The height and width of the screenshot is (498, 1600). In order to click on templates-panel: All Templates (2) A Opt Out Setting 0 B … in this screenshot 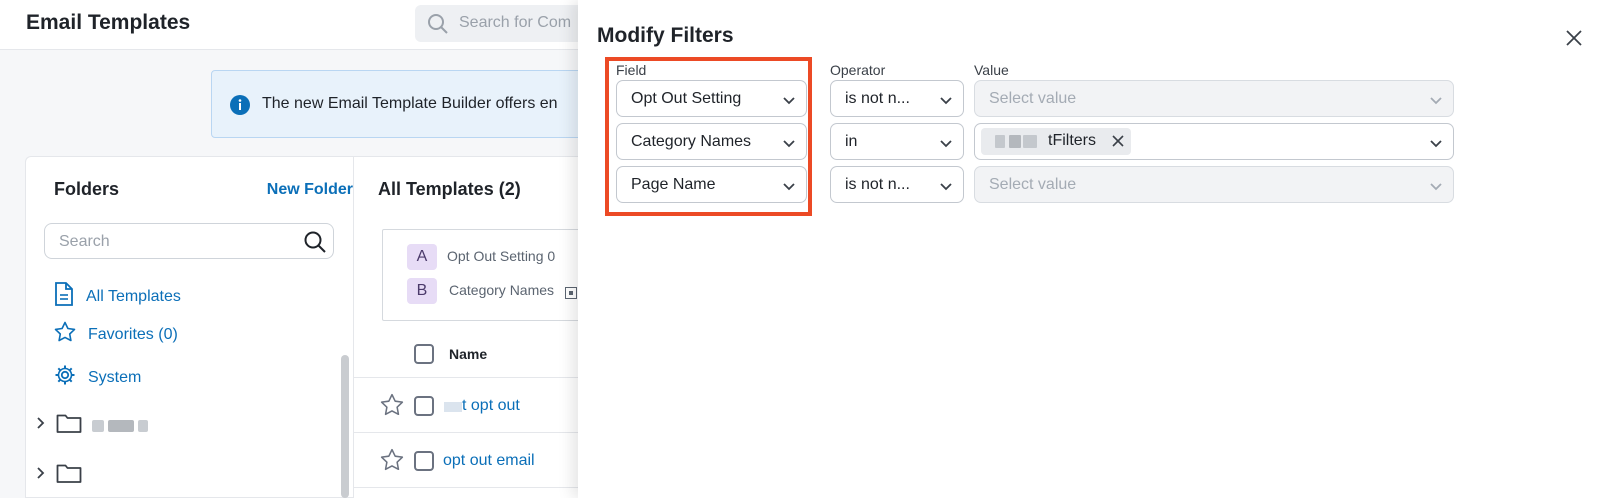, I will do `click(483, 327)`.